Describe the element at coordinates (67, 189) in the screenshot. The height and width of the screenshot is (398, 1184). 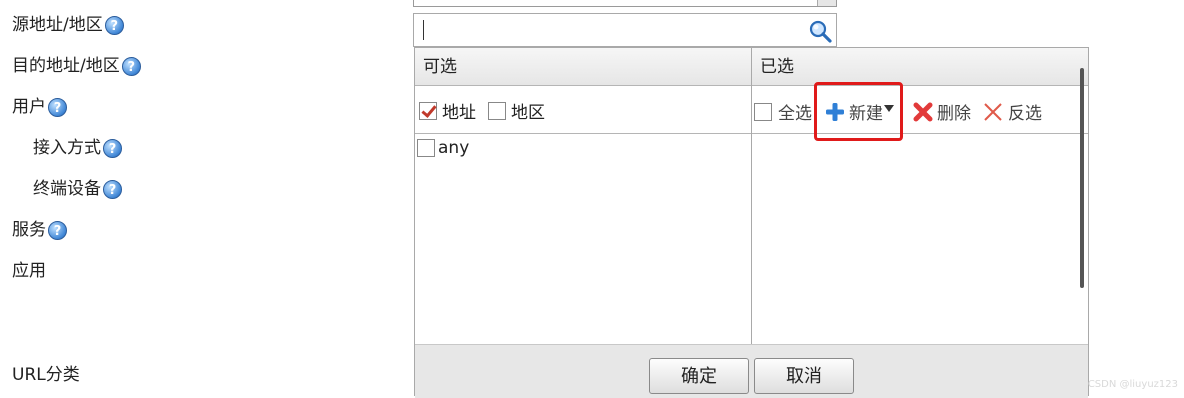
I see `terminal-device-text: 终端设备` at that location.